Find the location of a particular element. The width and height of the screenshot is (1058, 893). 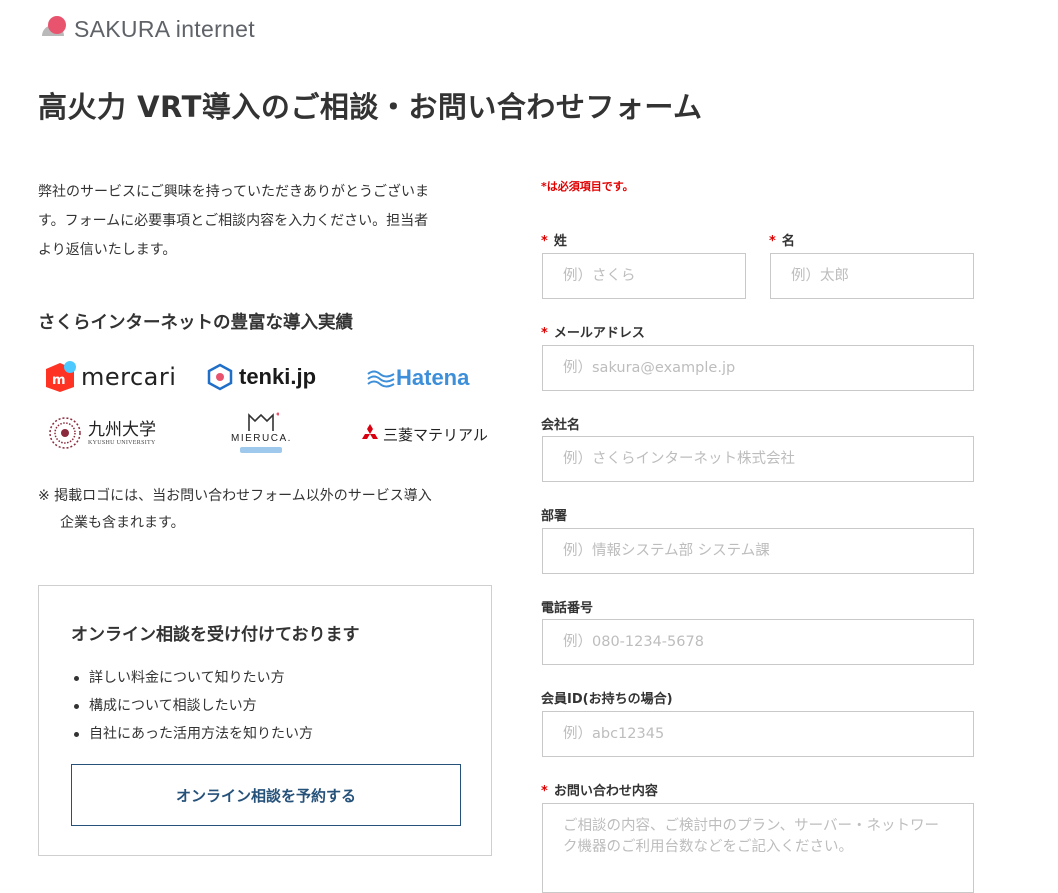

kyushu-emblem-icon is located at coordinates (65, 433).